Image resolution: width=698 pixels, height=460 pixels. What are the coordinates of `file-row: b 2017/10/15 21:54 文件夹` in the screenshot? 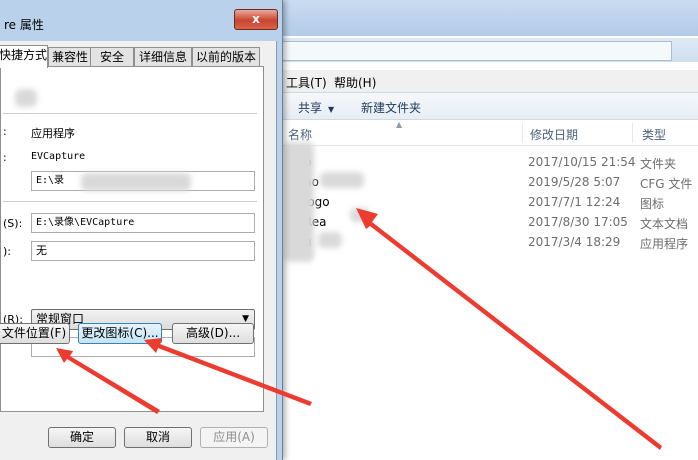 It's located at (474, 162).